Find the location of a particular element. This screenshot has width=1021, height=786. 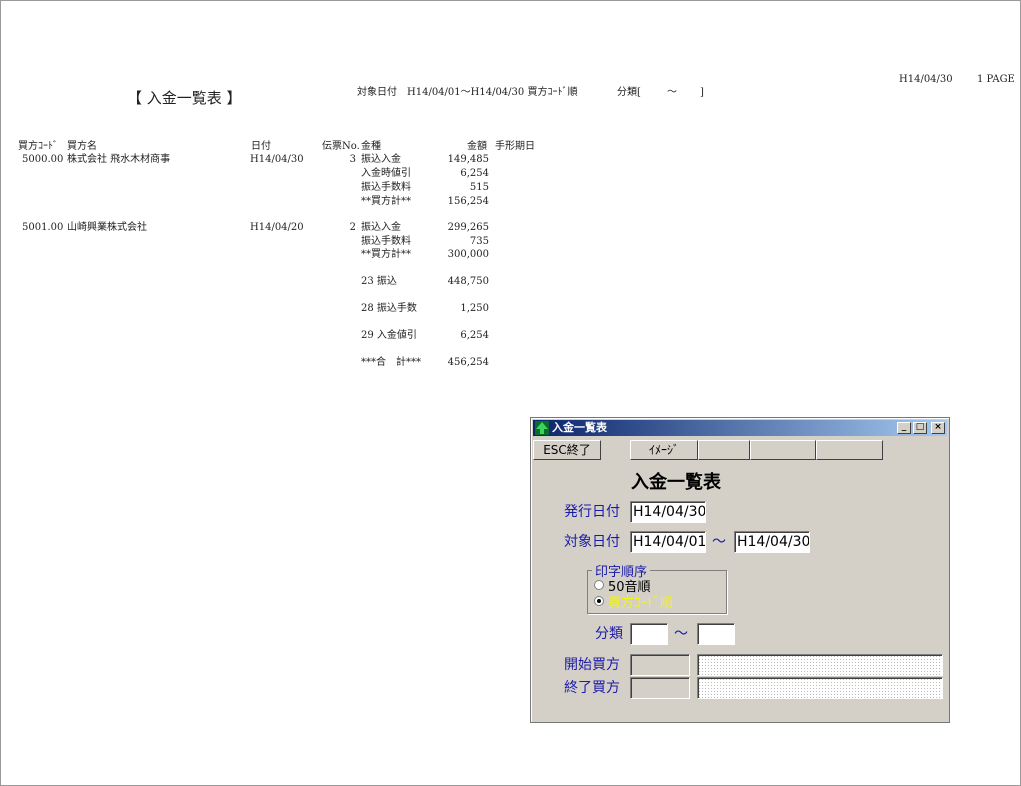

class-label: 分類 is located at coordinates (609, 634).